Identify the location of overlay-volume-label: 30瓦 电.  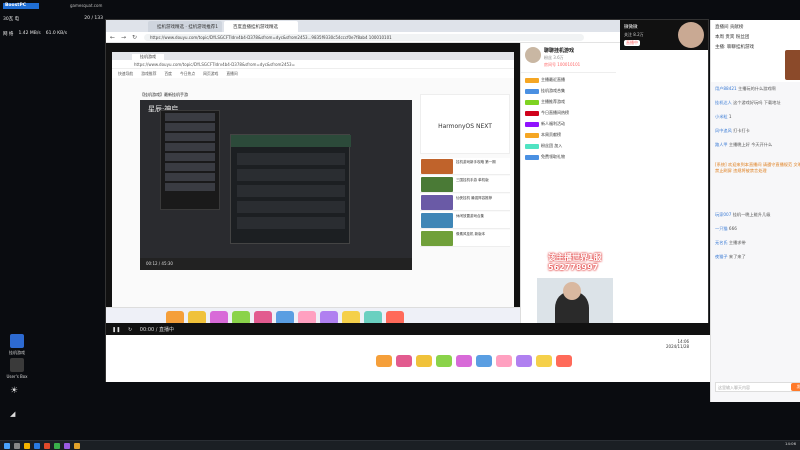
(11, 19).